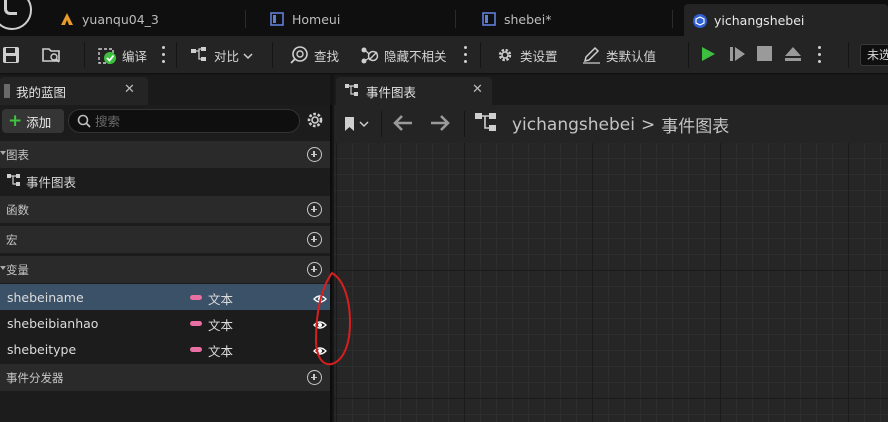 The width and height of the screenshot is (888, 422). Describe the element at coordinates (165, 239) in the screenshot. I see `section-macros: 宏` at that location.